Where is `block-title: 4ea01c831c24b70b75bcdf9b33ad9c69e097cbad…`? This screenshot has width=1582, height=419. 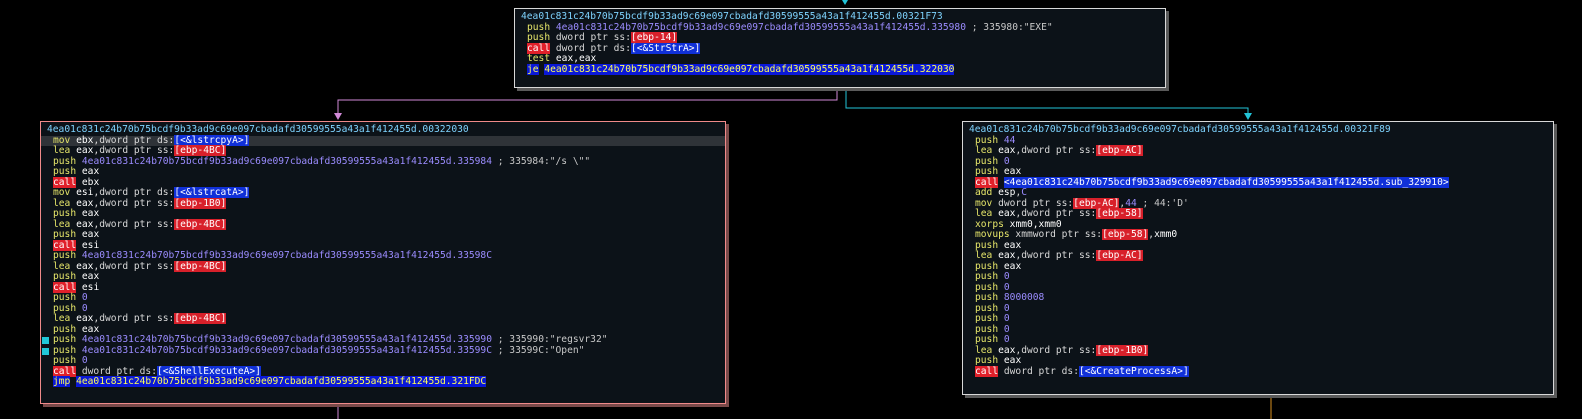
block-title: 4ea01c831c24b70b75bcdf9b33ad9c69e097cbad… is located at coordinates (1258, 130).